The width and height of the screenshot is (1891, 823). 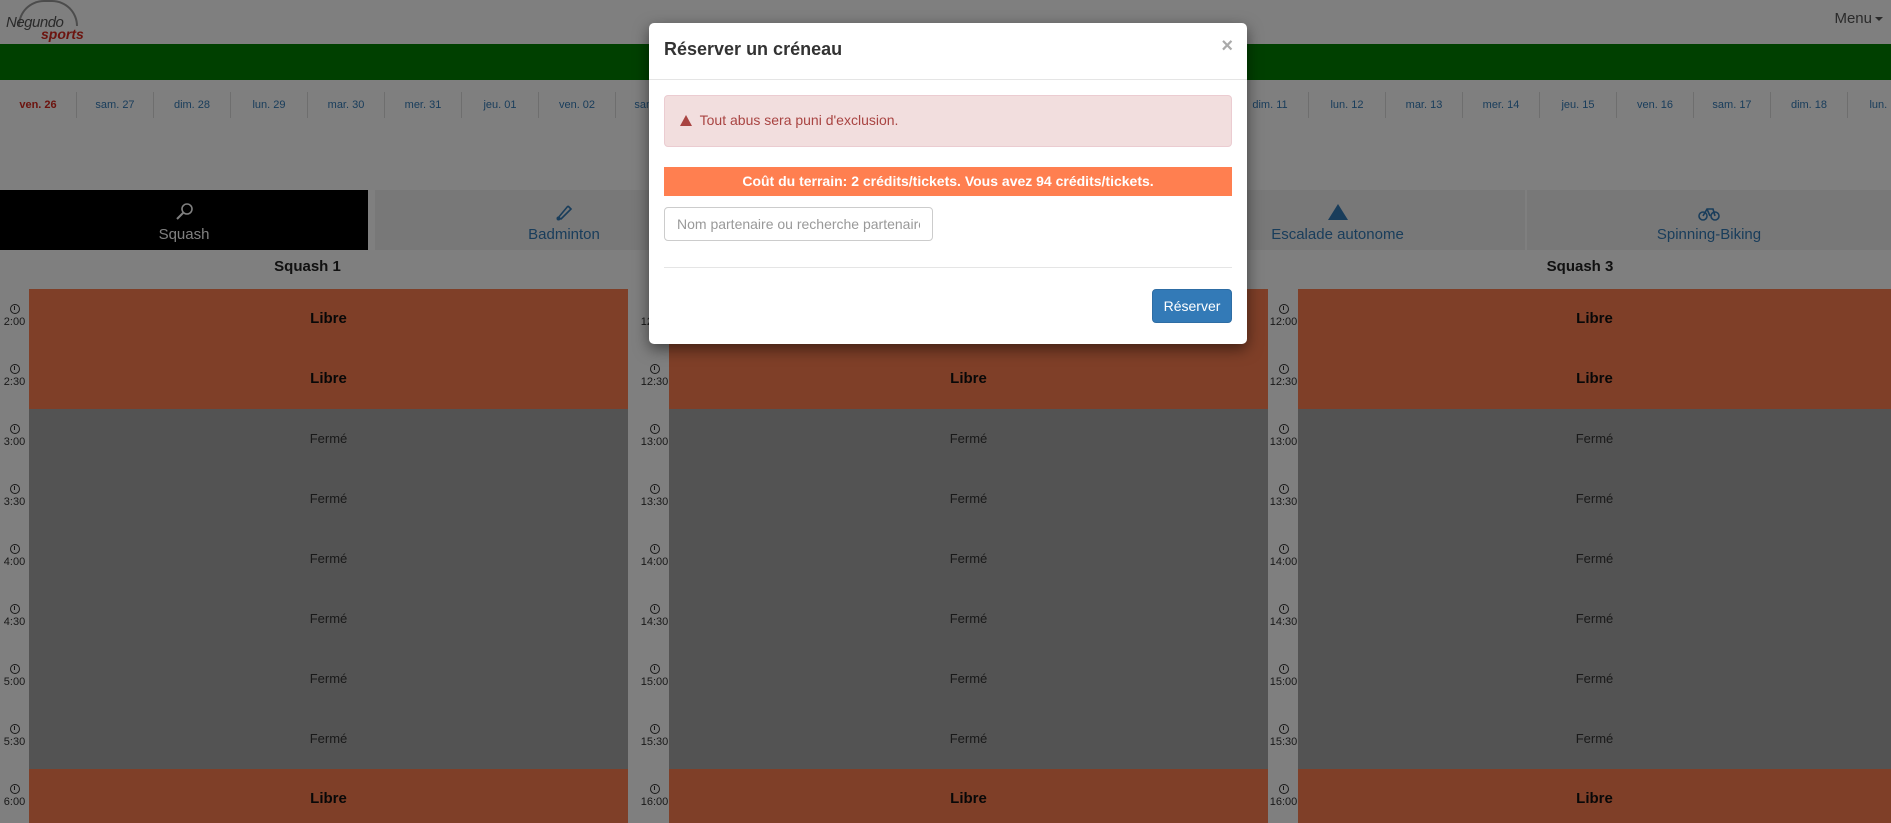 I want to click on abuse-warning-alert: Tout abus sera puni d'exclusion., so click(x=948, y=121).